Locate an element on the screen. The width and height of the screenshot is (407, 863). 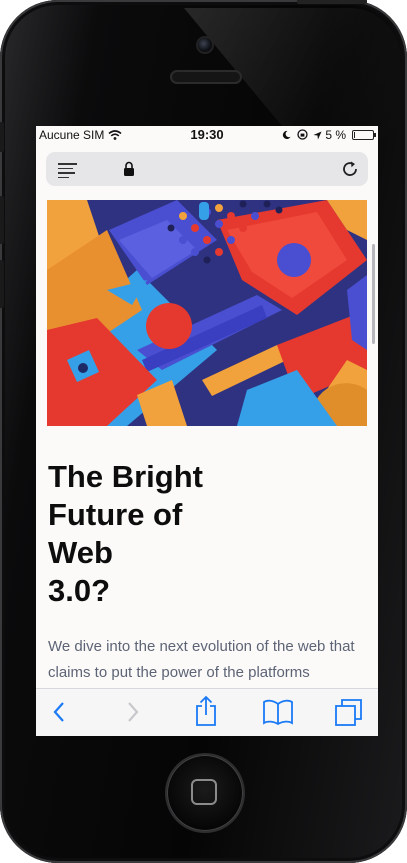
reload-icon is located at coordinates (350, 169).